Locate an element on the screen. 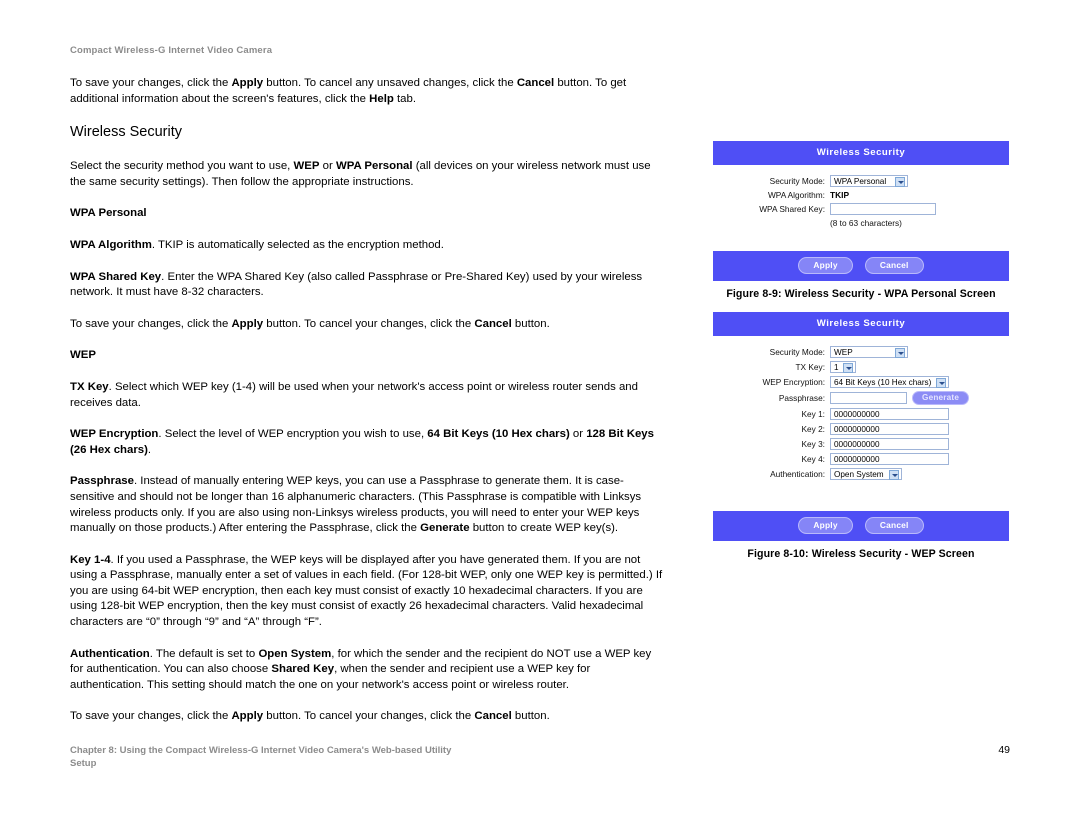 The image size is (1080, 834). wep-passphrase-input is located at coordinates (868, 398).